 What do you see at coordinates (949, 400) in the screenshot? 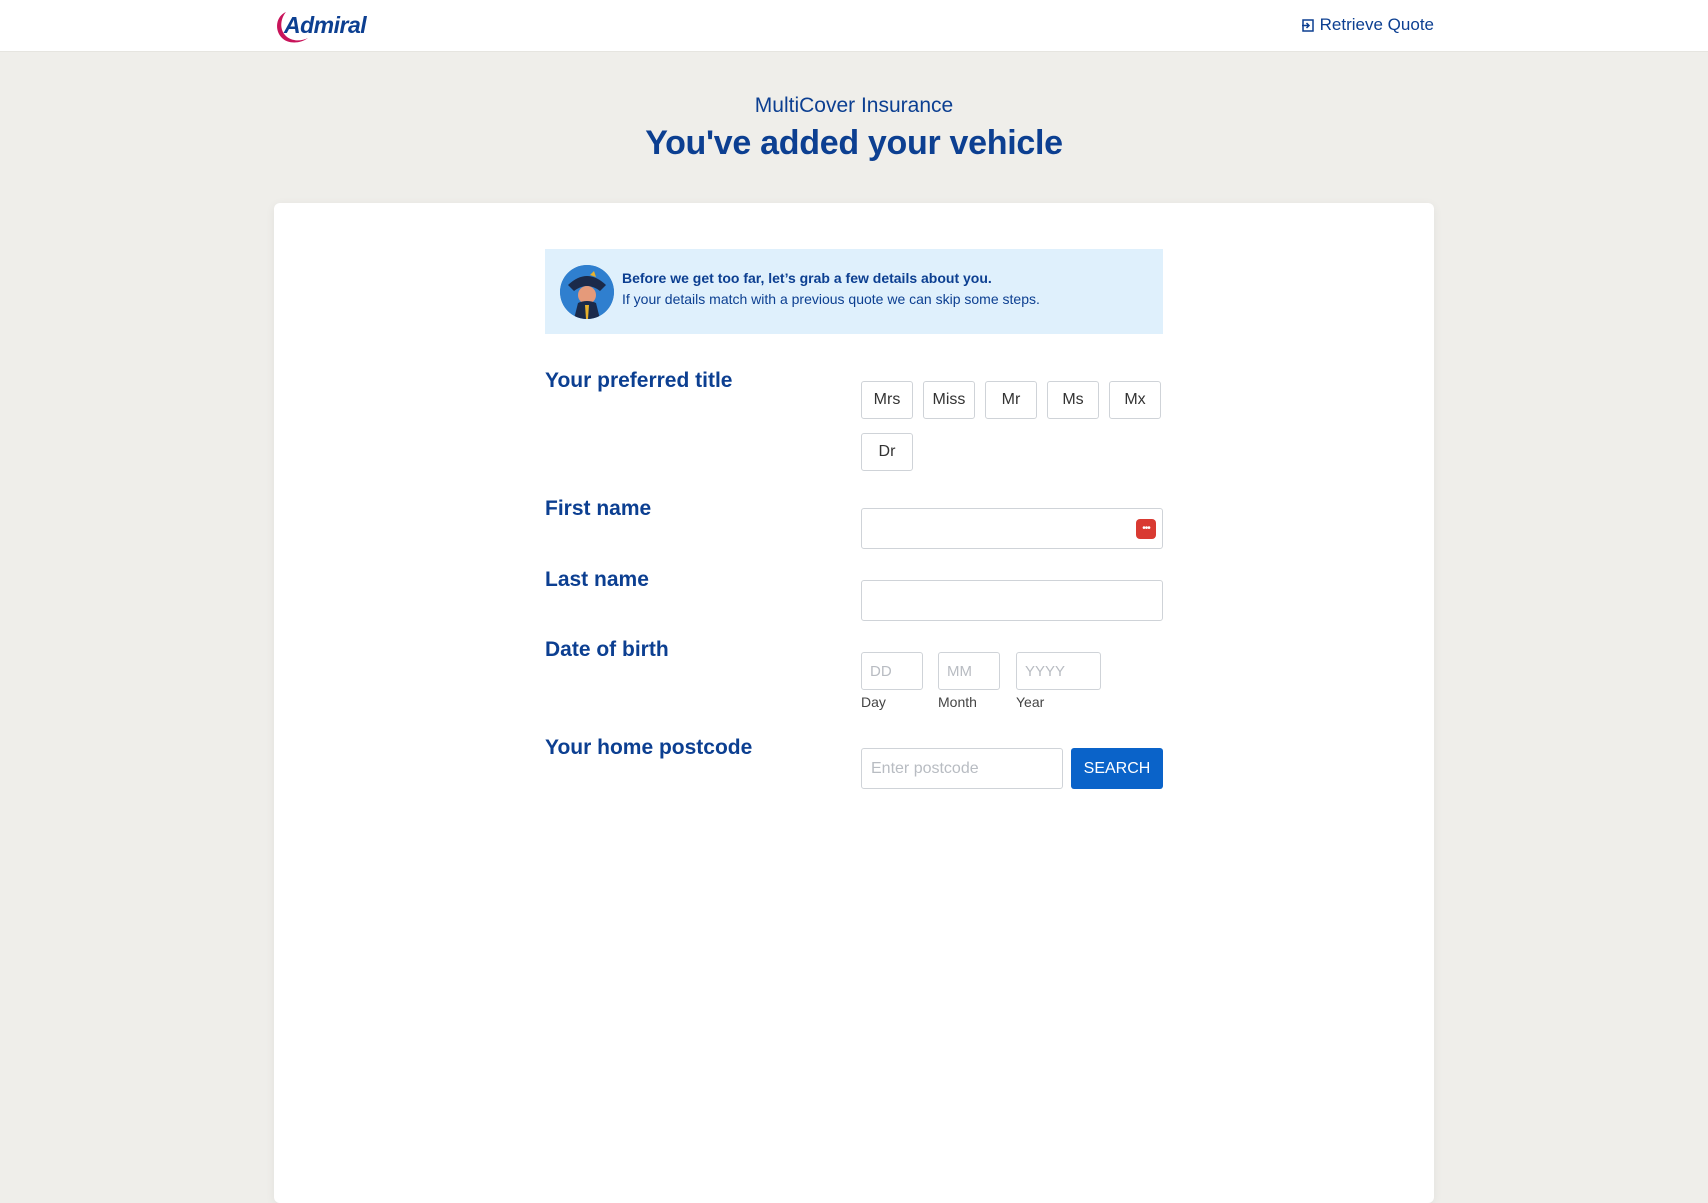
I see `title-option-miss: Miss` at bounding box center [949, 400].